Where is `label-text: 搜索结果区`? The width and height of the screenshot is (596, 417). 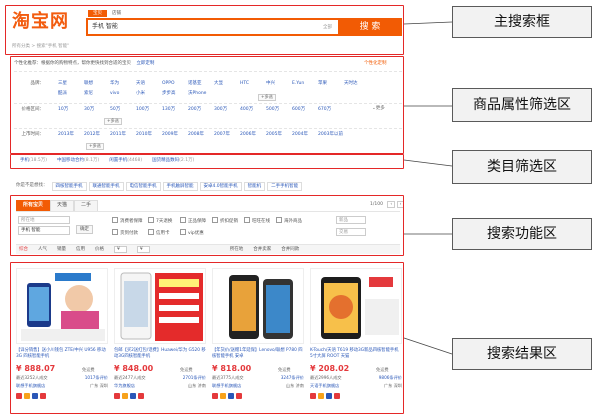
label-text: 搜索结果区 is located at coordinates (522, 353).